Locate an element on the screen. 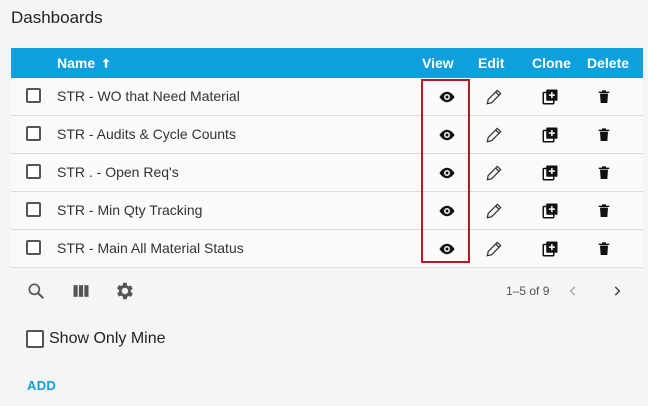 This screenshot has width=648, height=406. dashboard-name: STR - Audits & Cycle Counts is located at coordinates (146, 134).